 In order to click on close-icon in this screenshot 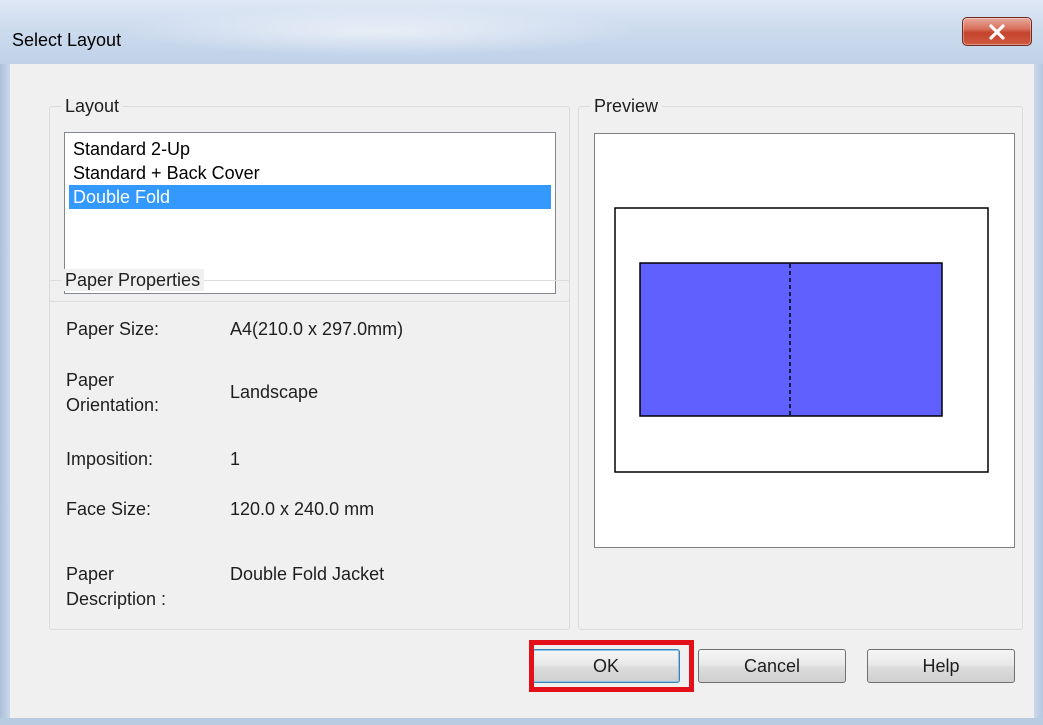, I will do `click(997, 31)`.